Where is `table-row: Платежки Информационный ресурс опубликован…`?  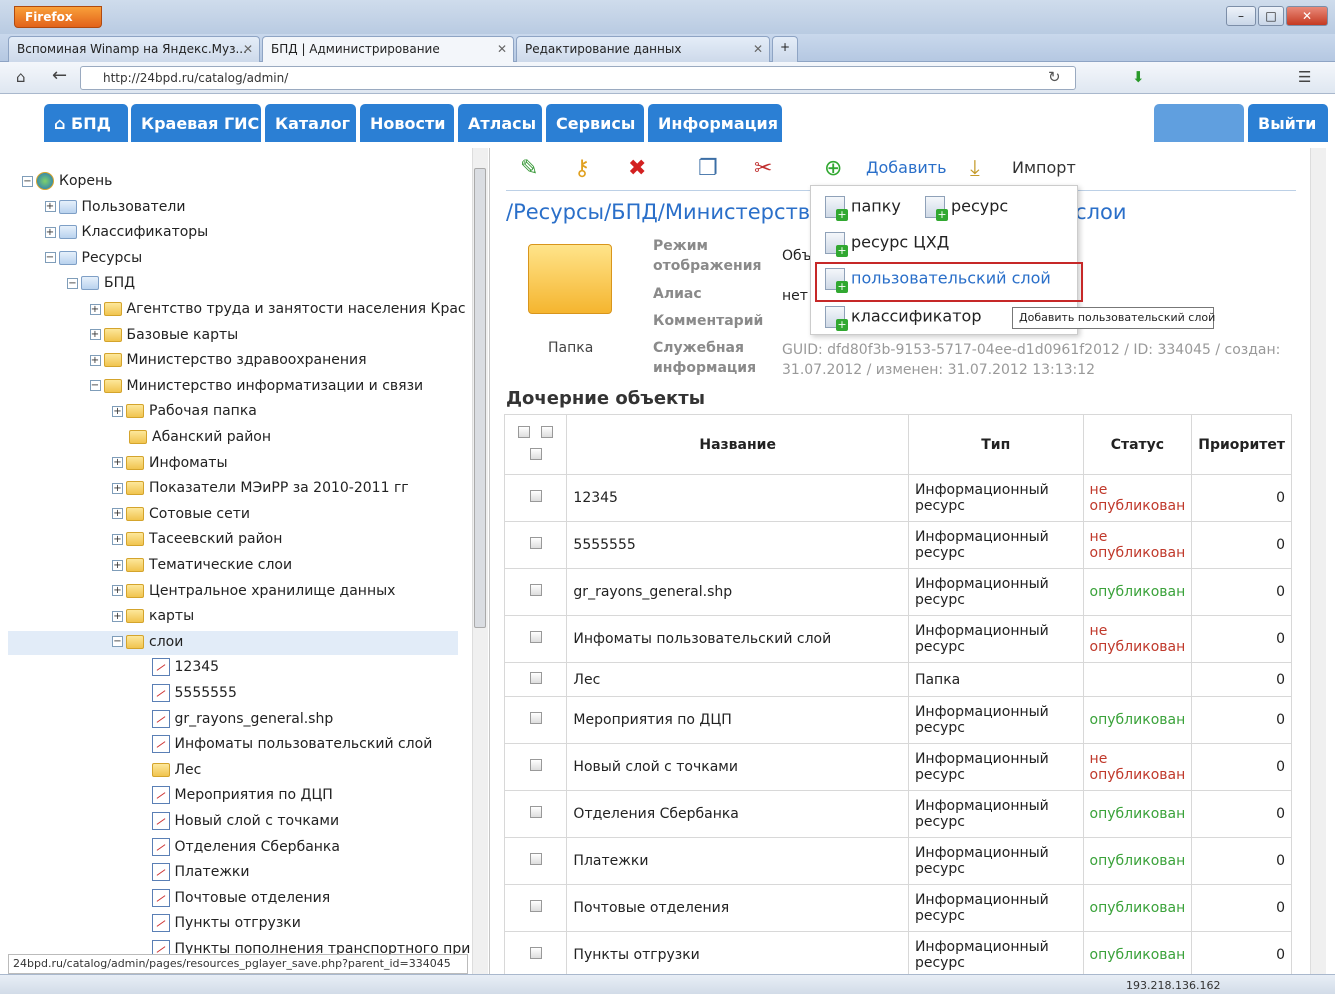
table-row: Платежки Информационный ресурс опубликован… is located at coordinates (897, 861).